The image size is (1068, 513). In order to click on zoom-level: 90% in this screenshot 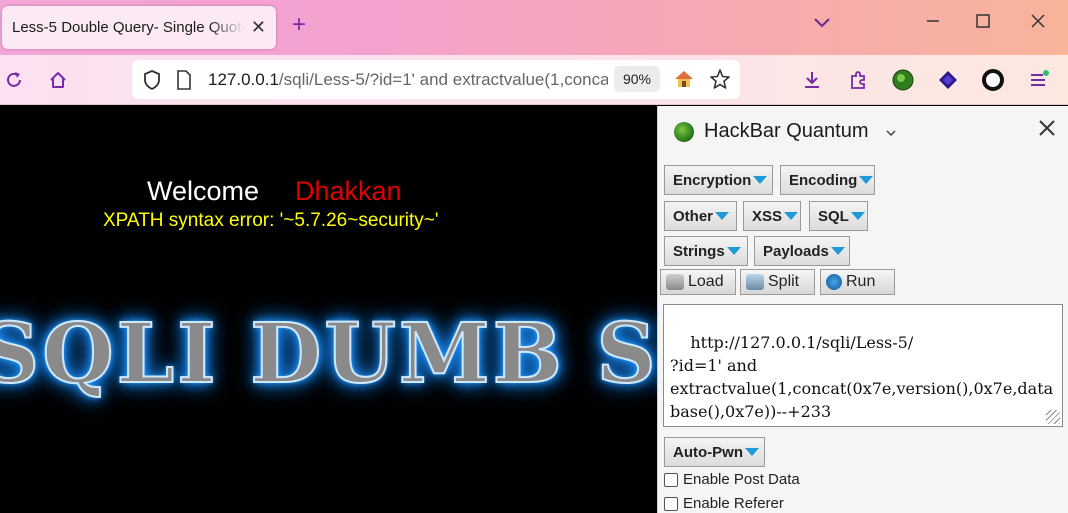, I will do `click(637, 79)`.